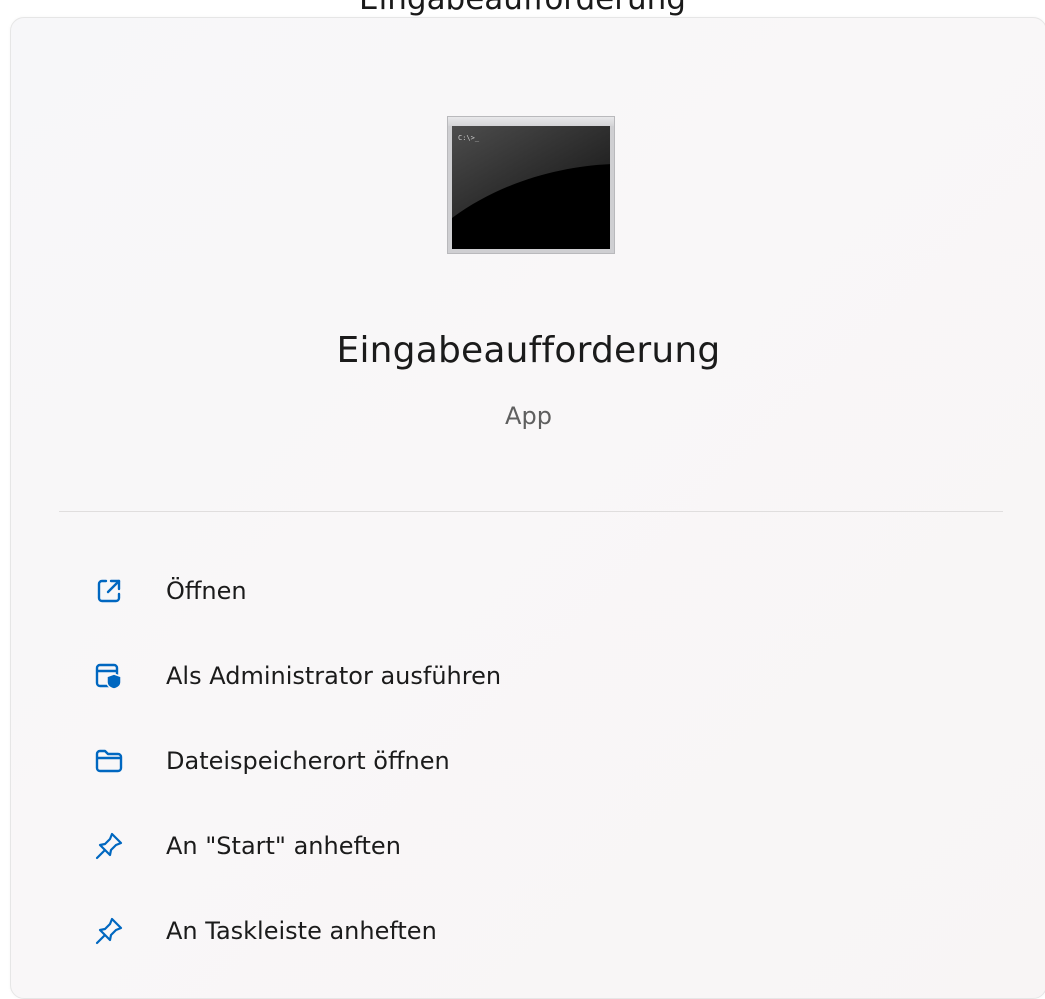  I want to click on pin-to-taskbar-label: An Taskleiste anheften, so click(301, 930).